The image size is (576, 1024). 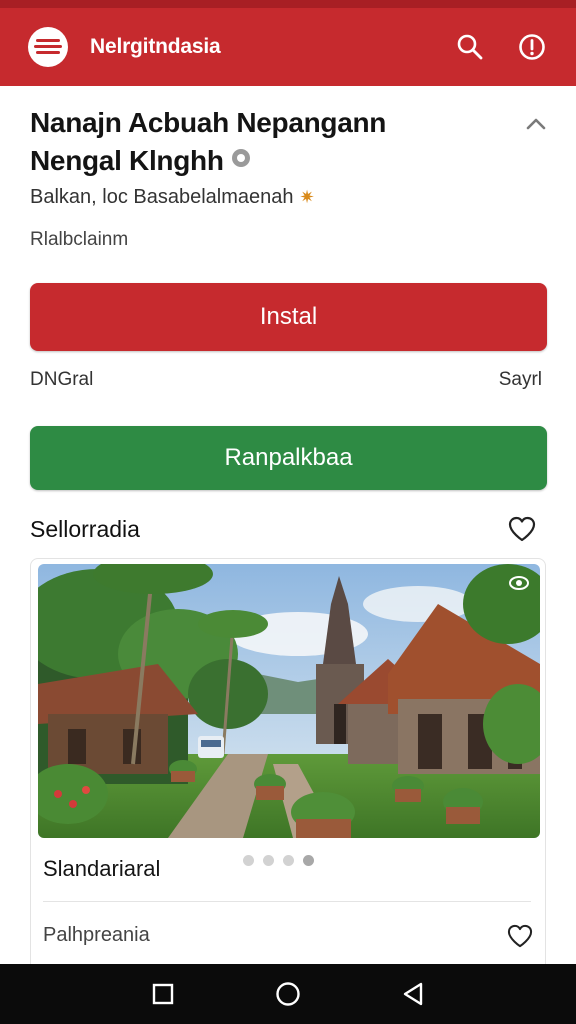 What do you see at coordinates (79, 239) in the screenshot?
I see `listing-meta: Rlalbclainm` at bounding box center [79, 239].